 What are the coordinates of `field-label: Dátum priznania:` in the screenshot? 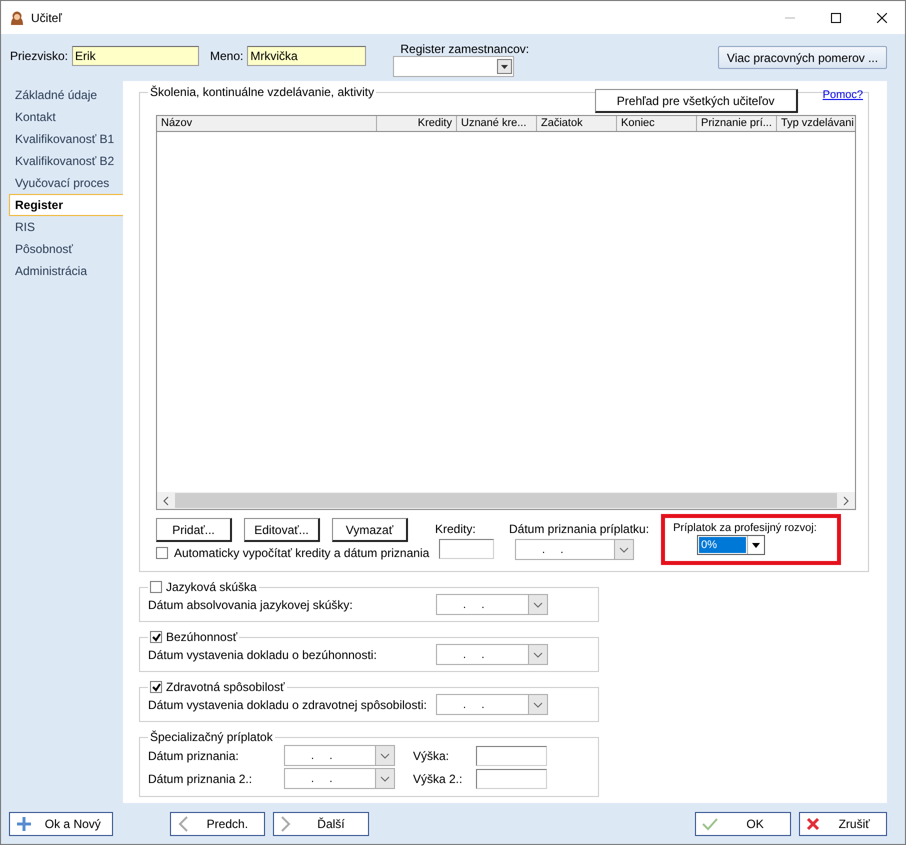 It's located at (194, 755).